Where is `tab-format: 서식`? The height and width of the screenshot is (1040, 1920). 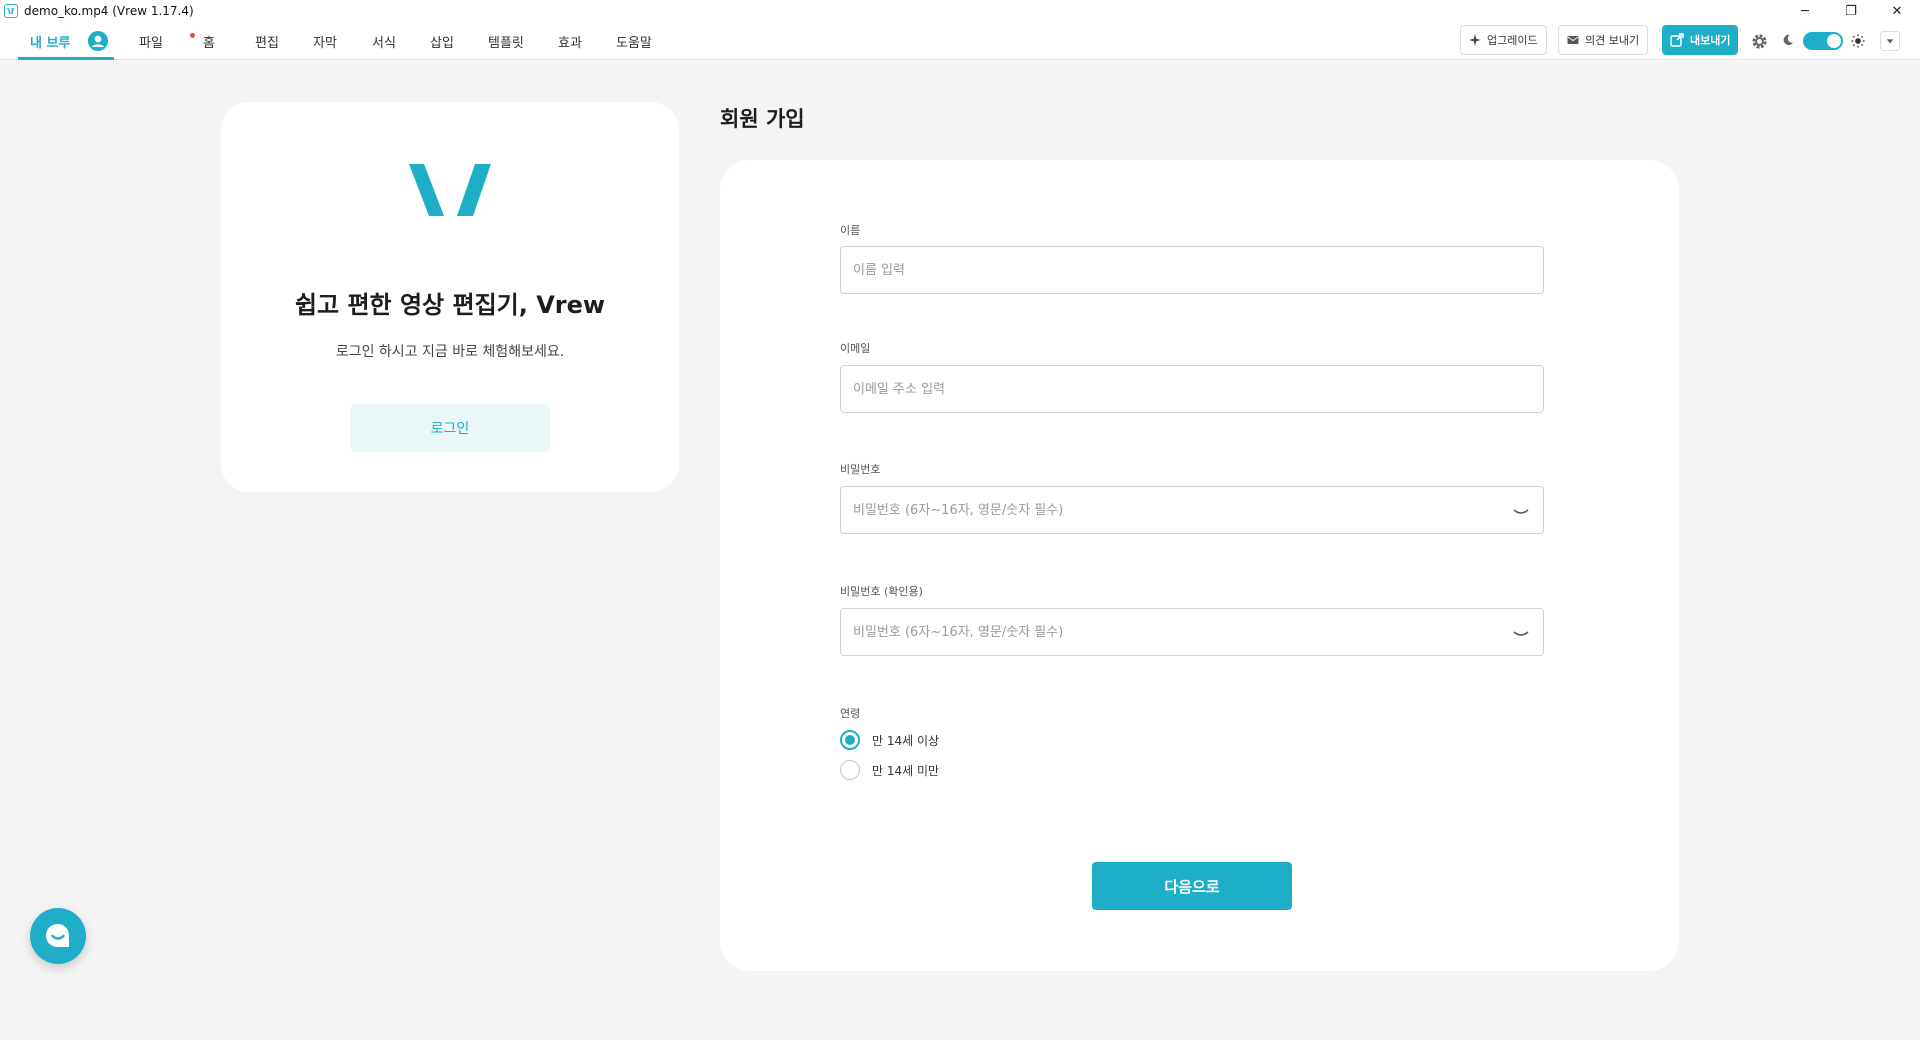
tab-format: 서식 is located at coordinates (384, 41).